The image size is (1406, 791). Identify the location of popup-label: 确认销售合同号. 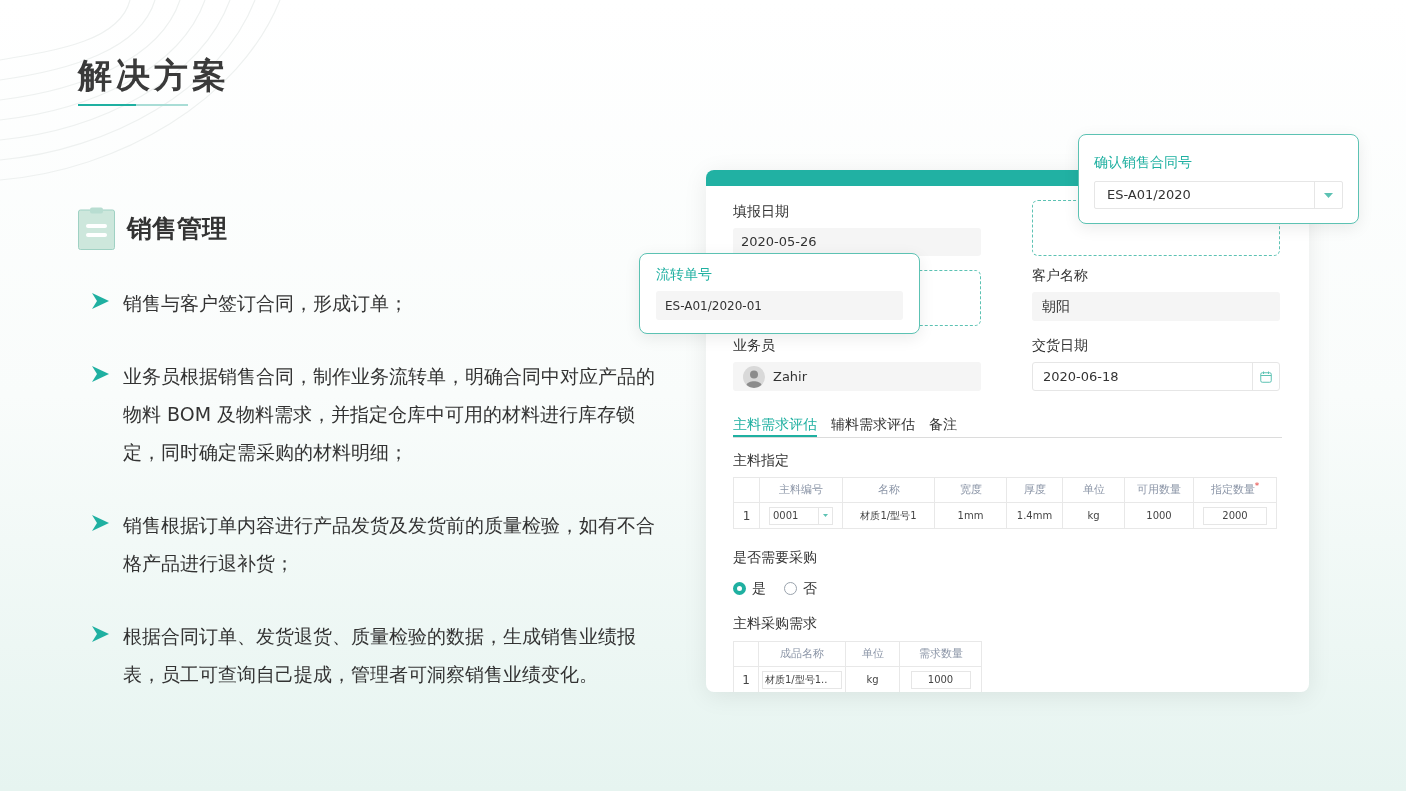
(1143, 162).